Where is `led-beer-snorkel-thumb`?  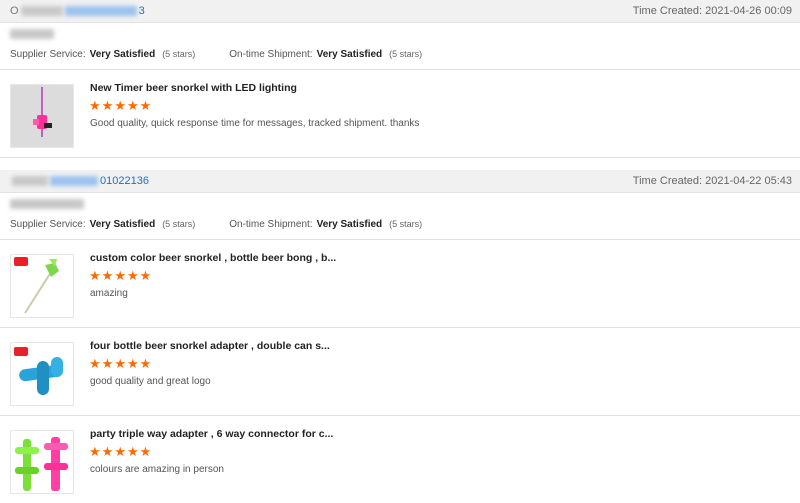 led-beer-snorkel-thumb is located at coordinates (42, 116).